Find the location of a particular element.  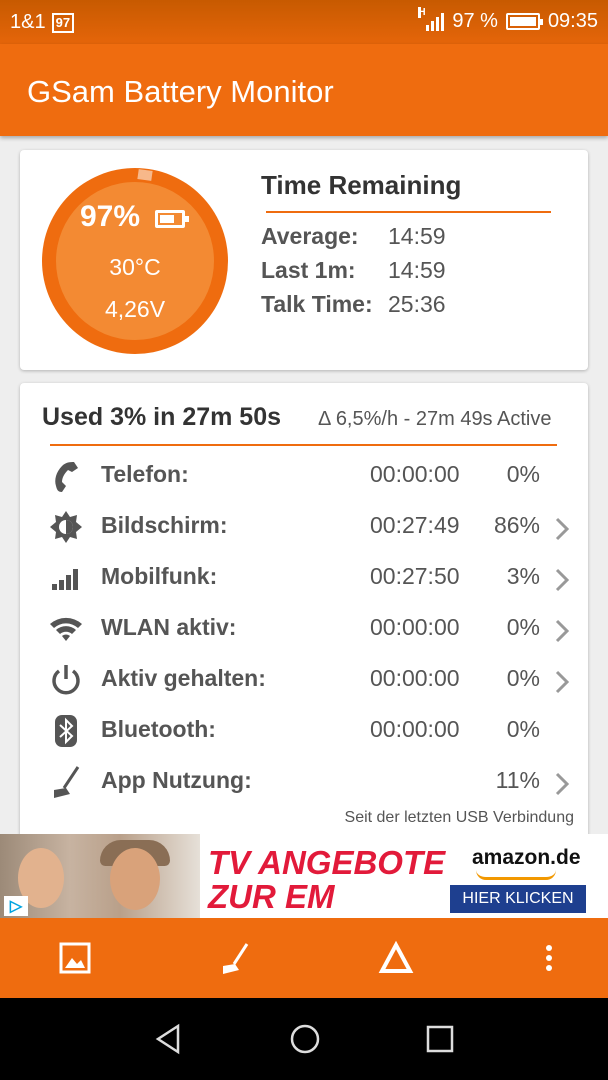

row-label: Telefon: is located at coordinates (145, 474).